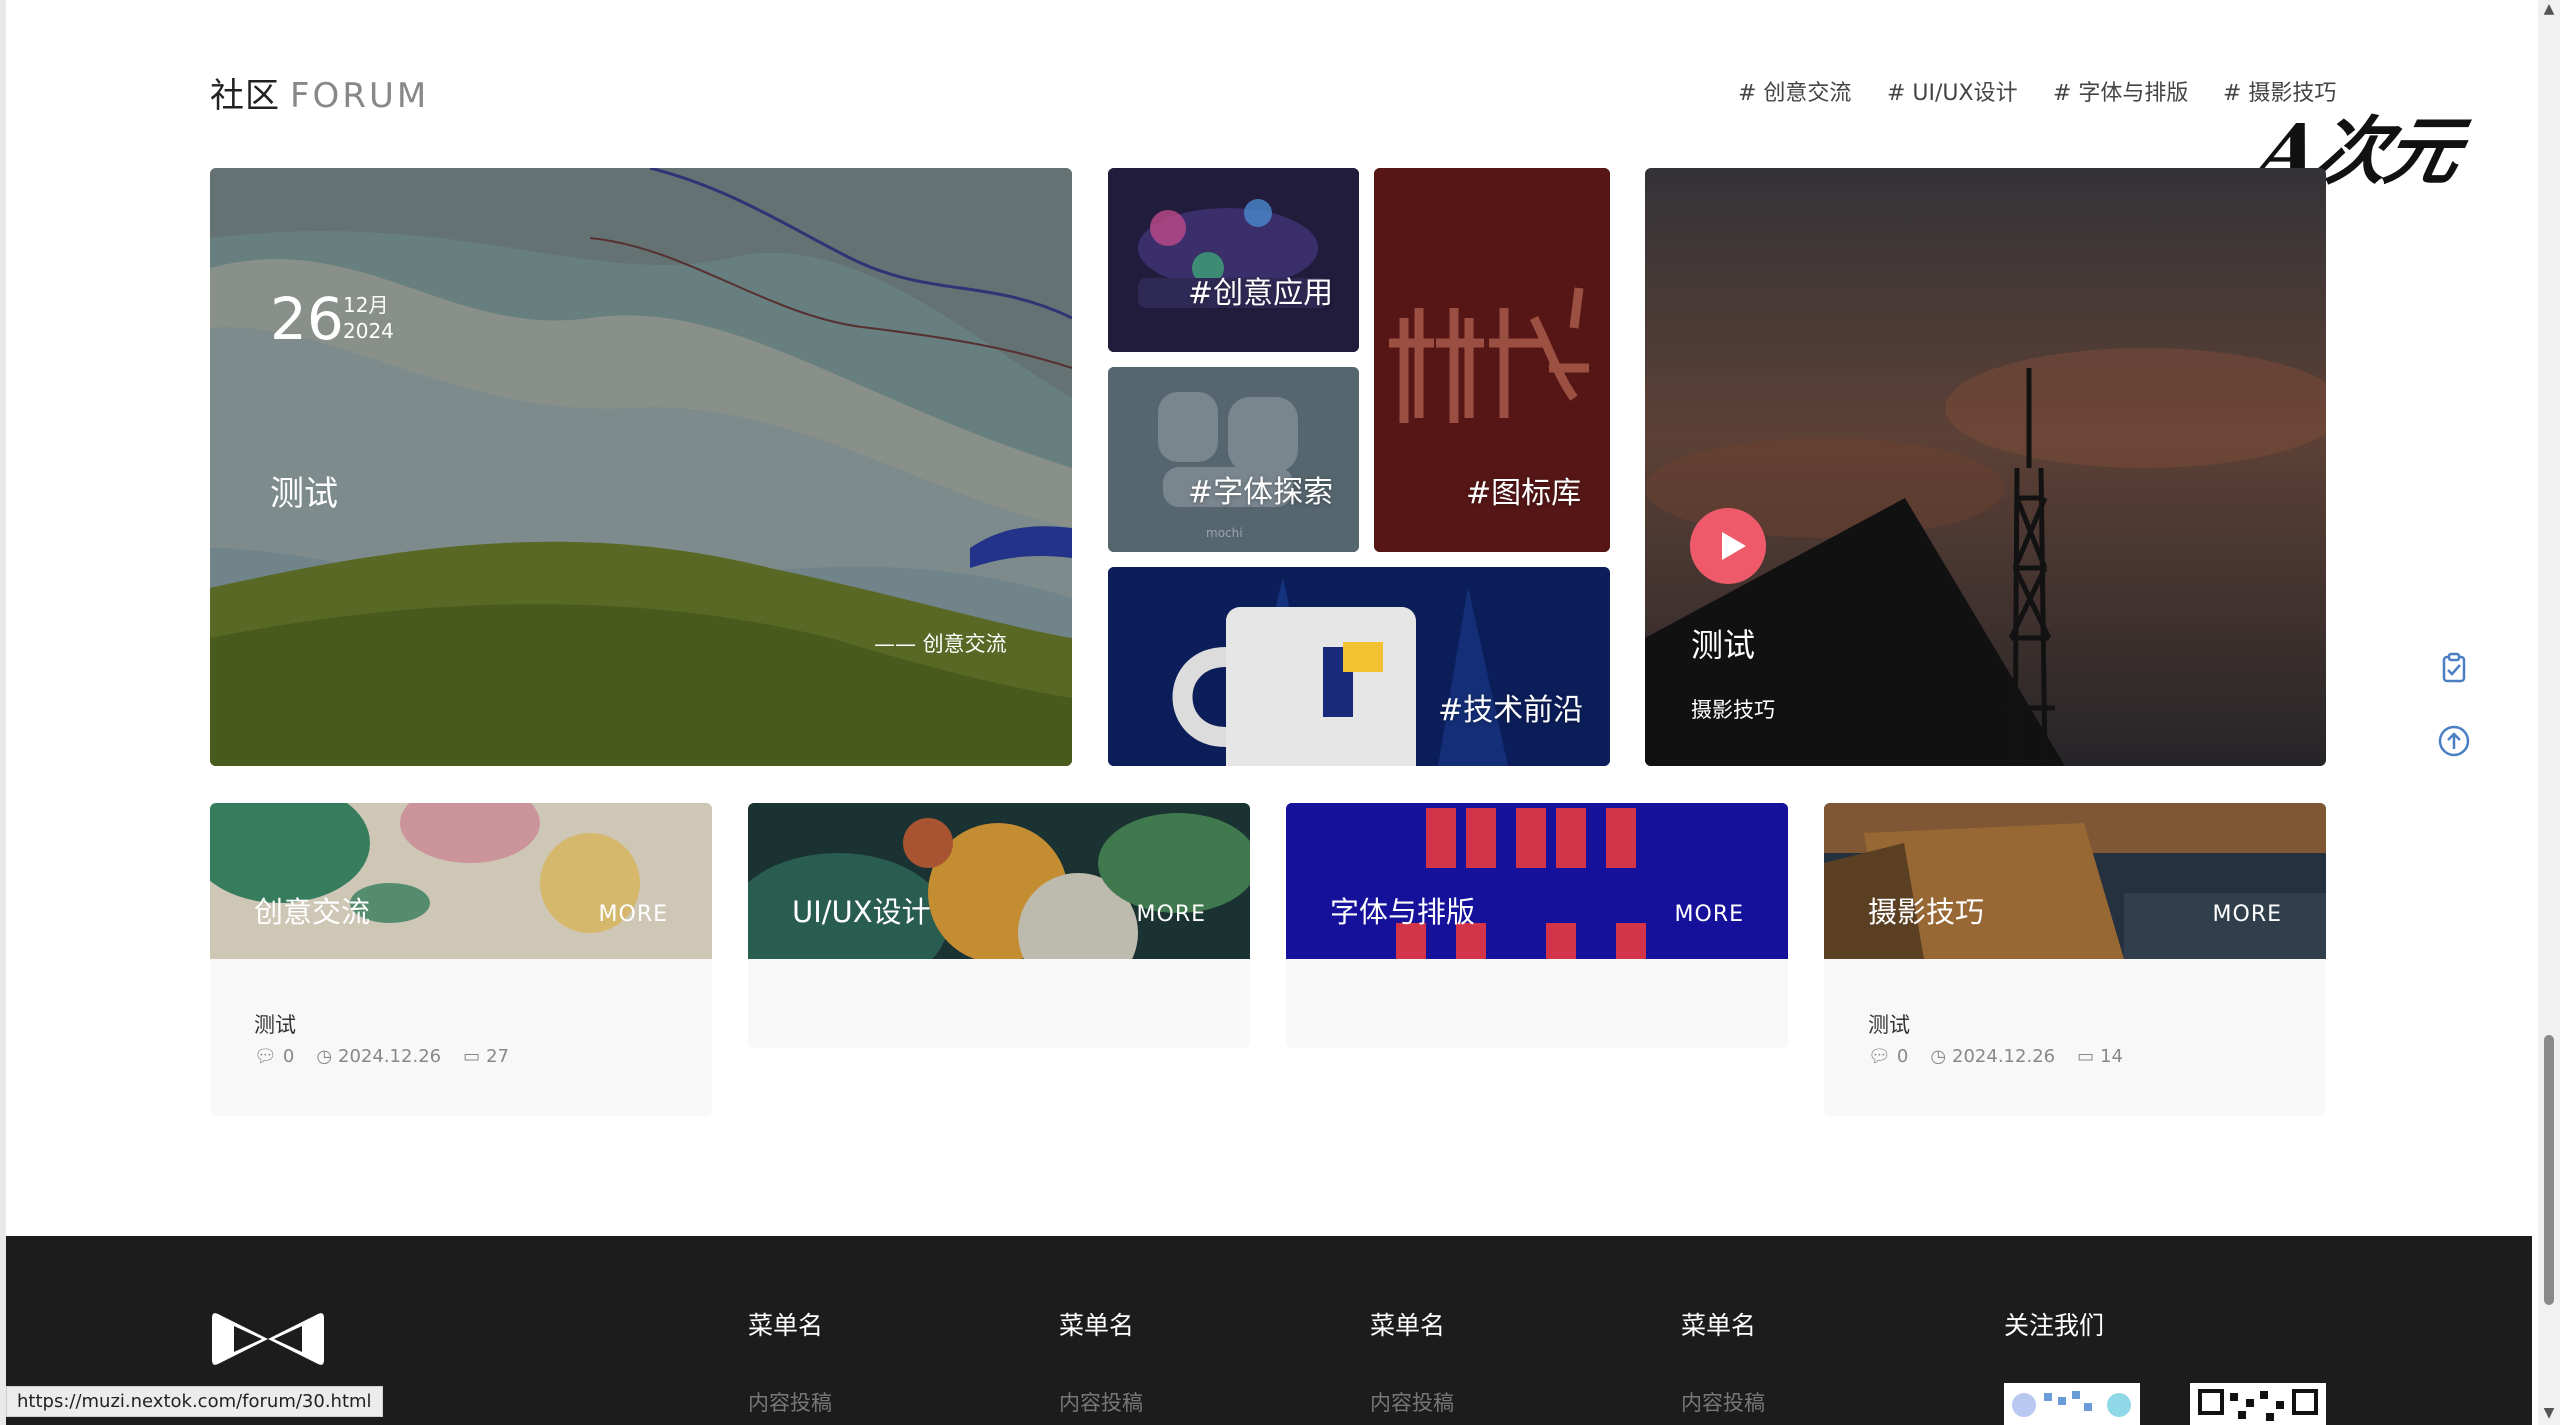  What do you see at coordinates (307, 319) in the screenshot?
I see `featured-date-day: 26` at bounding box center [307, 319].